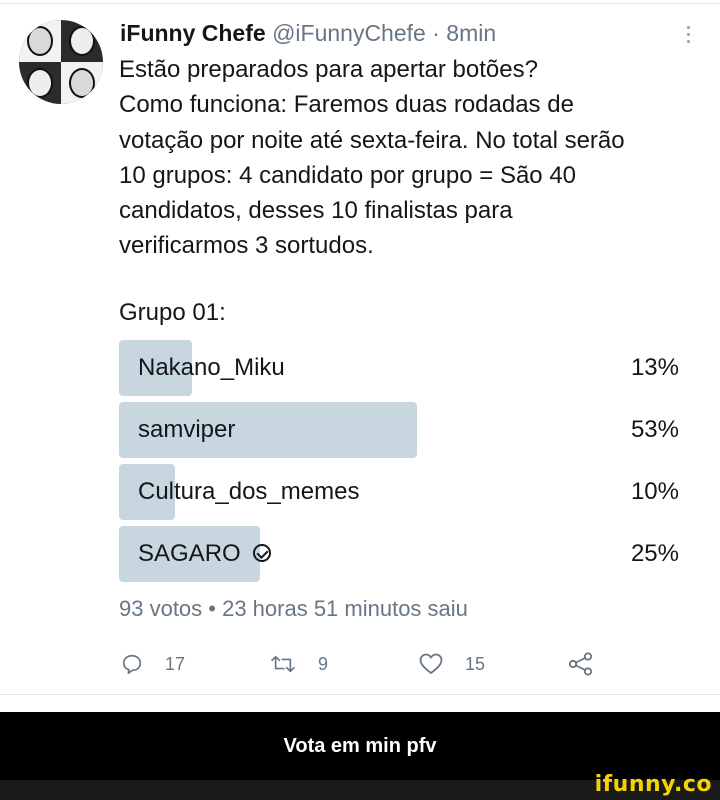 This screenshot has width=720, height=800. What do you see at coordinates (283, 664) in the screenshot?
I see `retweet-icon` at bounding box center [283, 664].